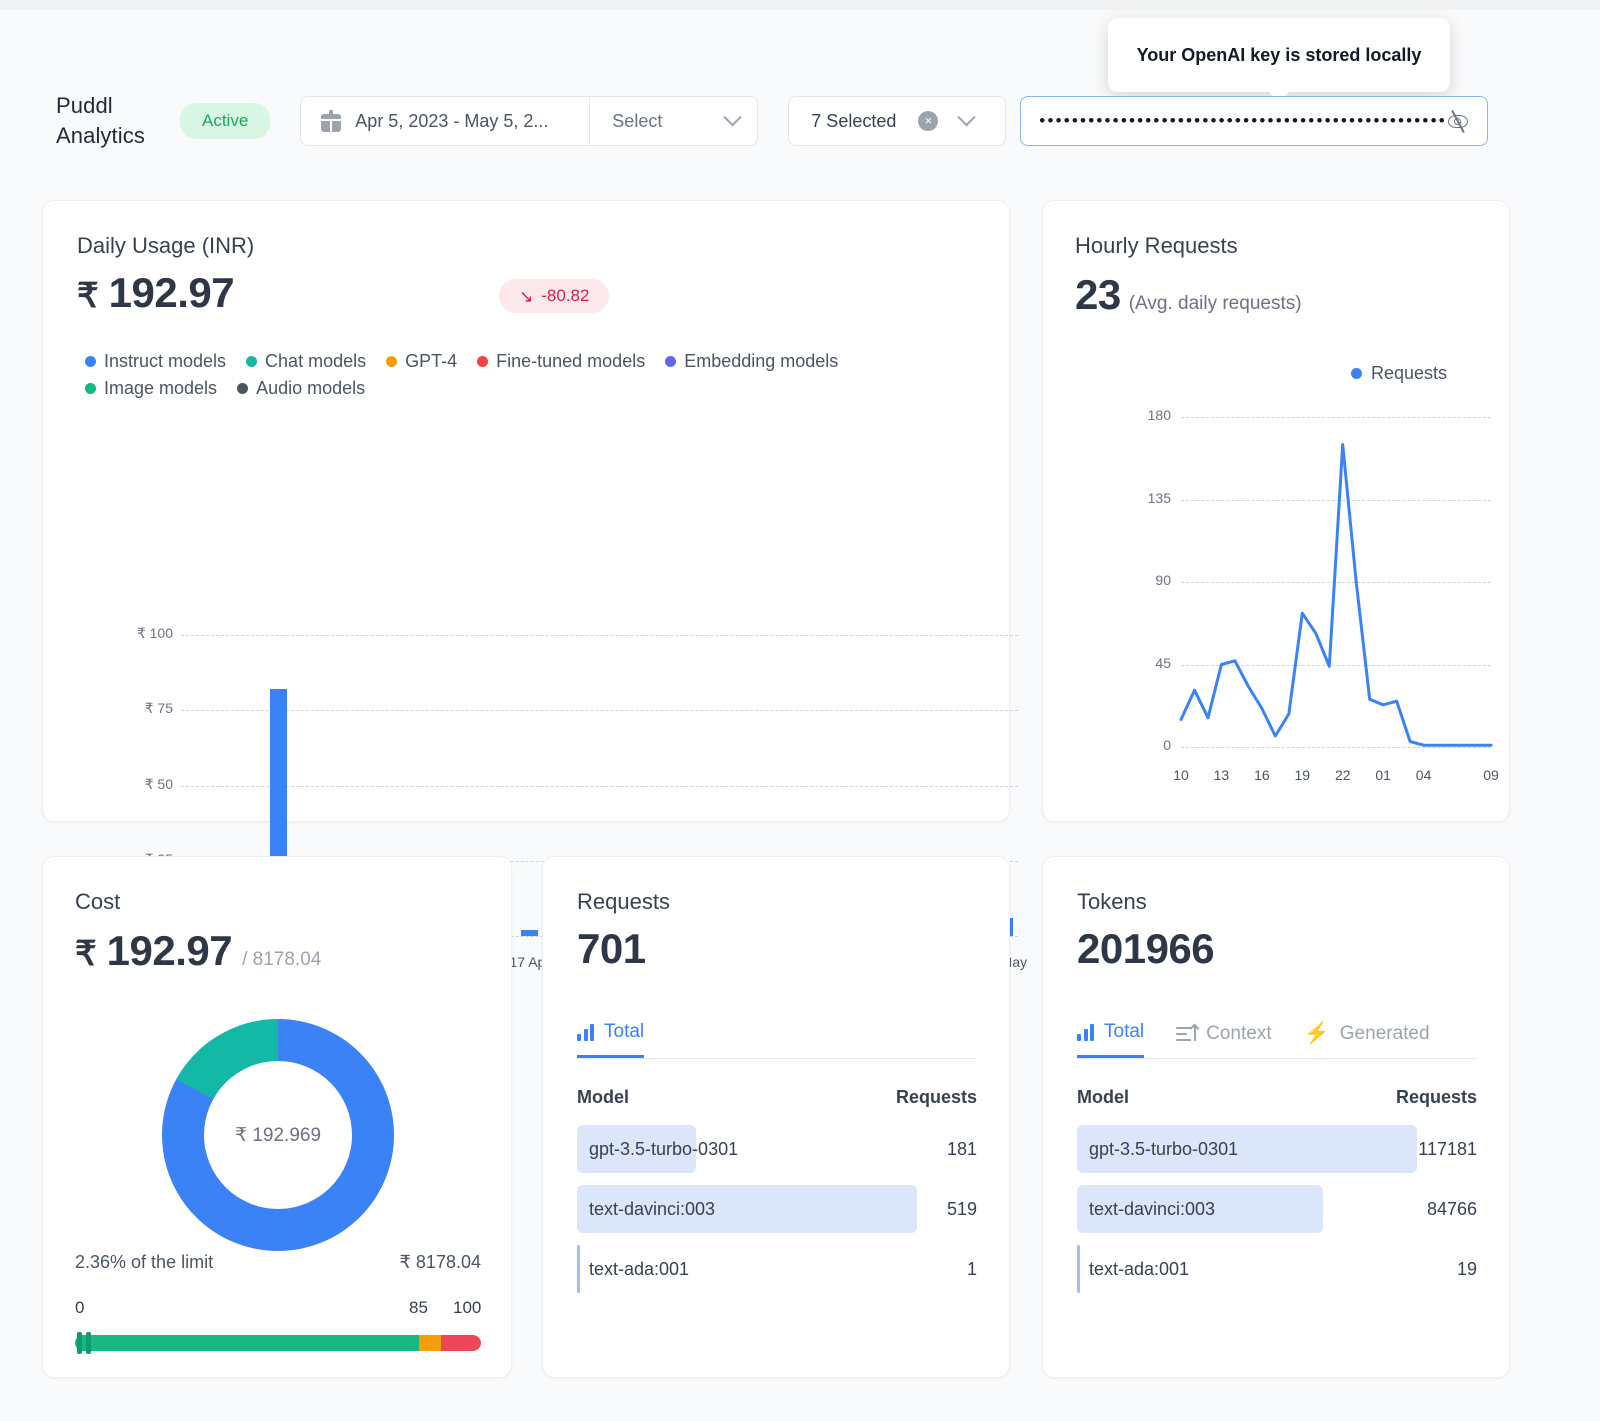 The width and height of the screenshot is (1600, 1421). Describe the element at coordinates (144, 1262) in the screenshot. I see `cost-limit-percent: 2.36% of the limit` at that location.